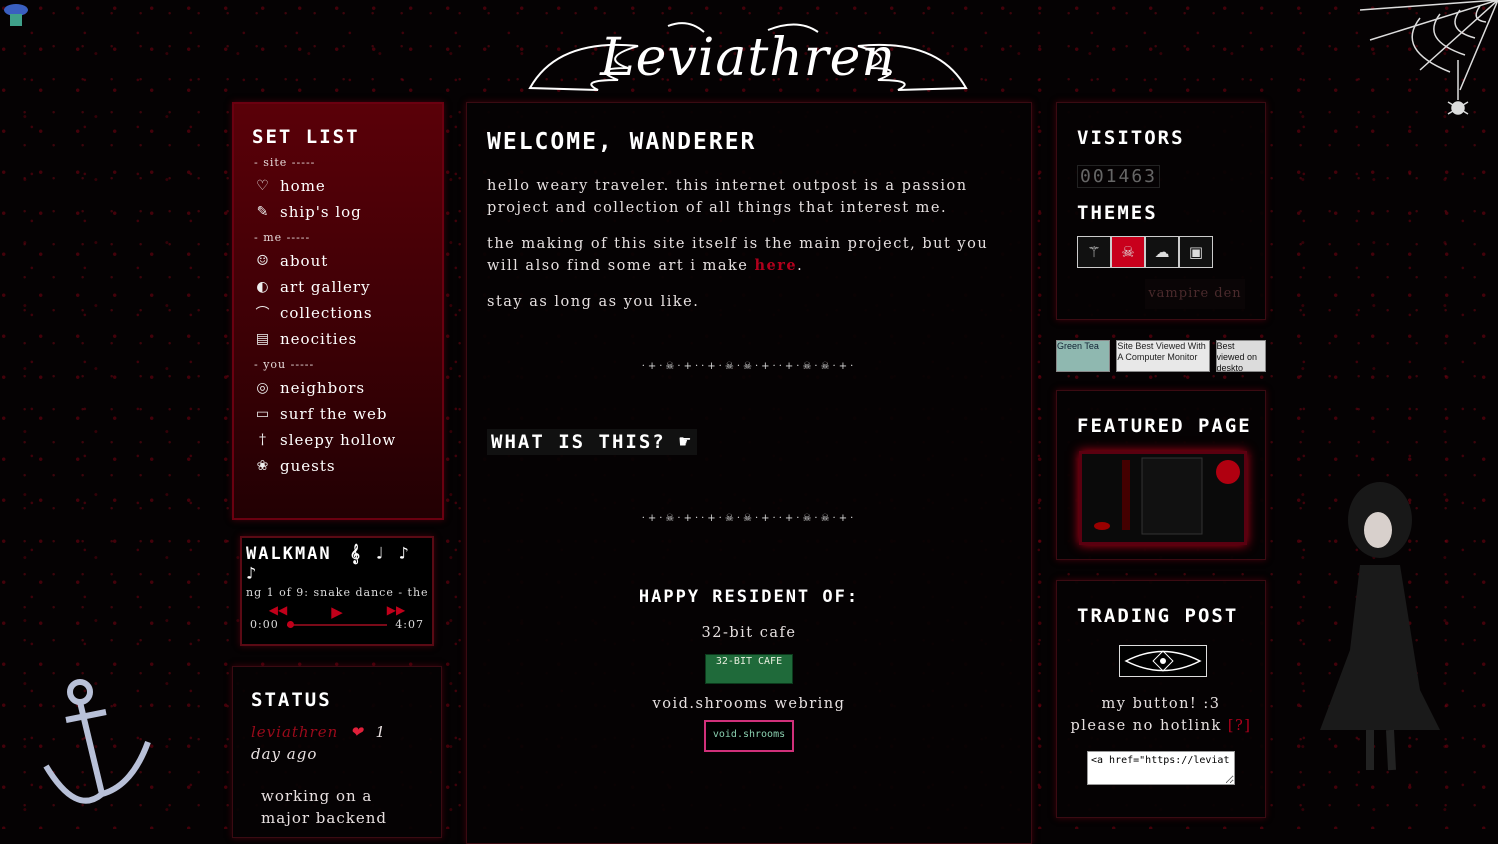 The height and width of the screenshot is (844, 1498). What do you see at coordinates (336, 743) in the screenshot?
I see `status-line: leviathren ❤ 1 day ago` at bounding box center [336, 743].